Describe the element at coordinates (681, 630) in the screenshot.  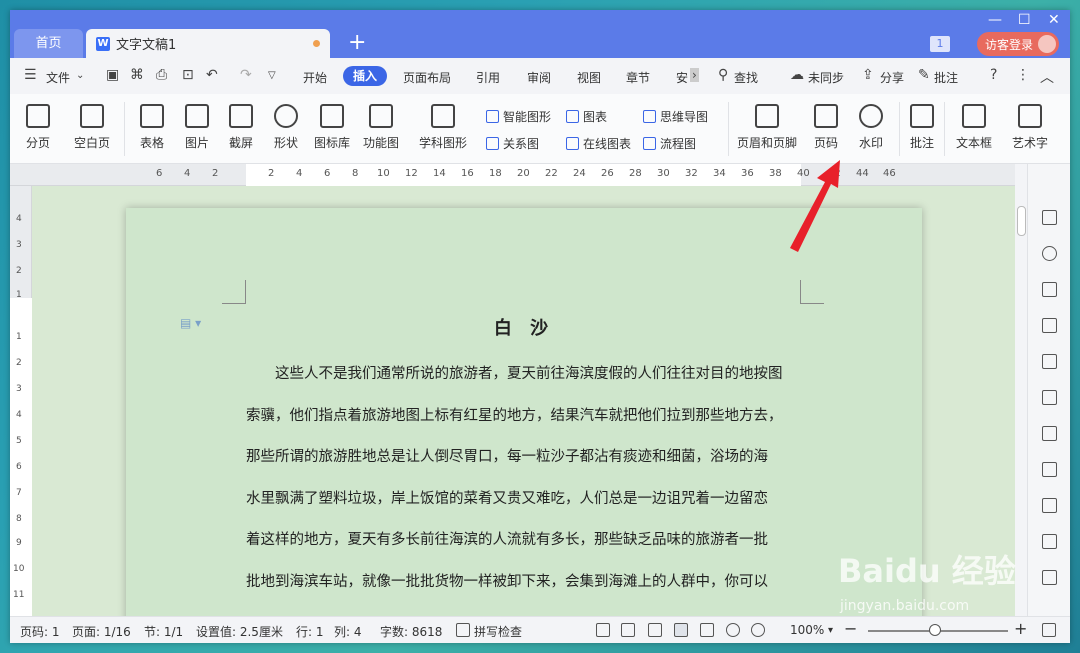
I see `page-view-icon` at that location.